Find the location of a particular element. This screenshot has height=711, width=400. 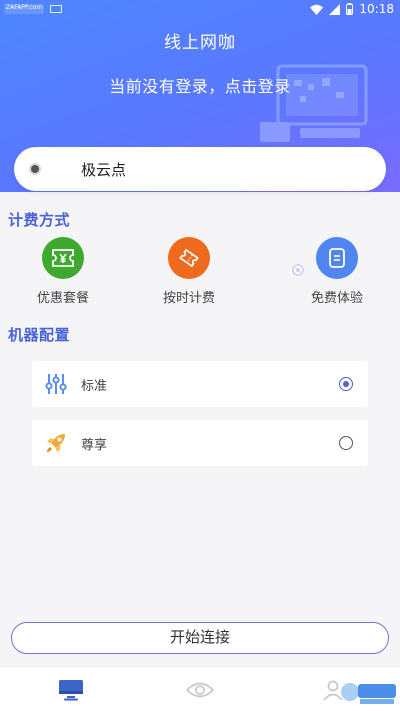

location-dot-icon is located at coordinates (35, 169).